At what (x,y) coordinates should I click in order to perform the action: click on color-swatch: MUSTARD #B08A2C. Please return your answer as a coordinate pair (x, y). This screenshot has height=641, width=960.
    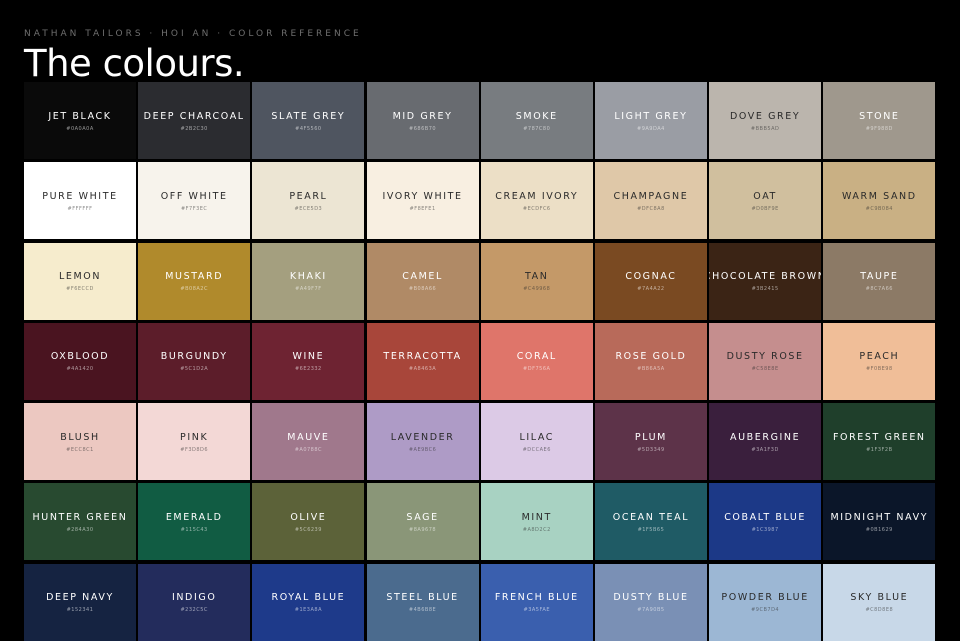
    Looking at the image, I should click on (194, 281).